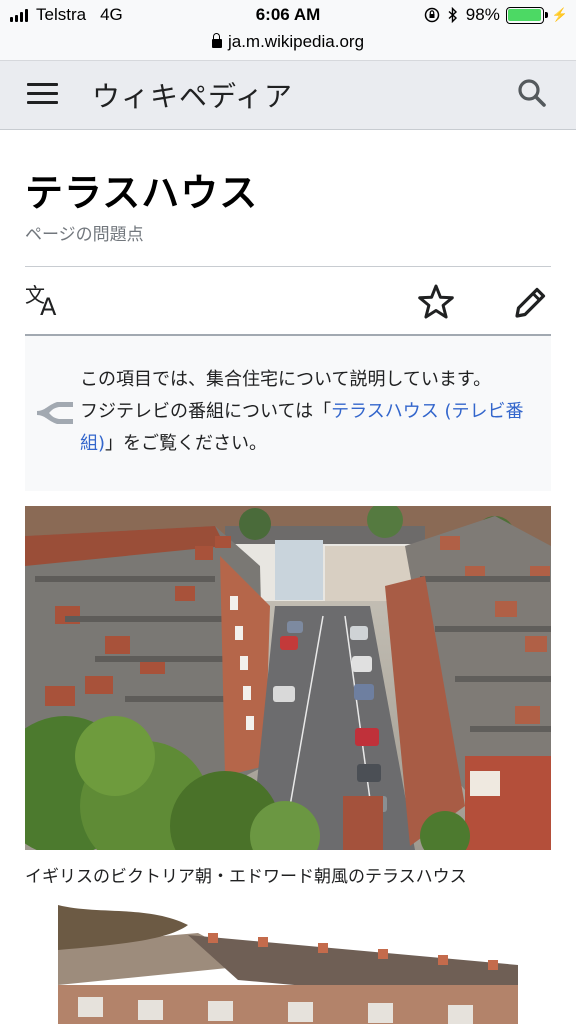 Image resolution: width=576 pixels, height=1024 pixels. Describe the element at coordinates (432, 15) in the screenshot. I see `orientation-lock-icon` at that location.